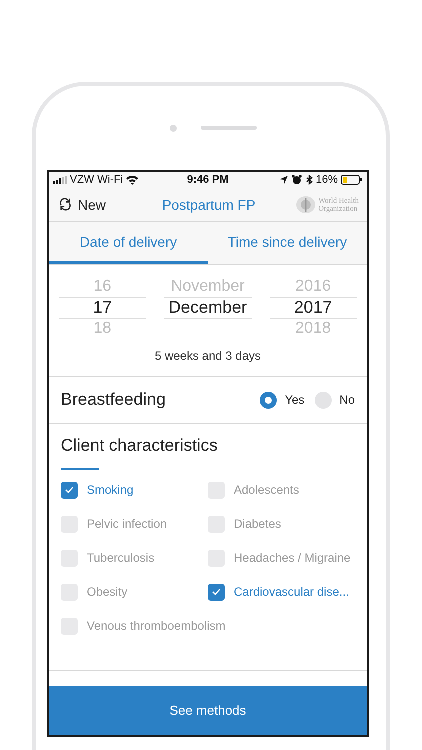 The width and height of the screenshot is (422, 750). Describe the element at coordinates (295, 400) in the screenshot. I see `option-label: Yes` at that location.